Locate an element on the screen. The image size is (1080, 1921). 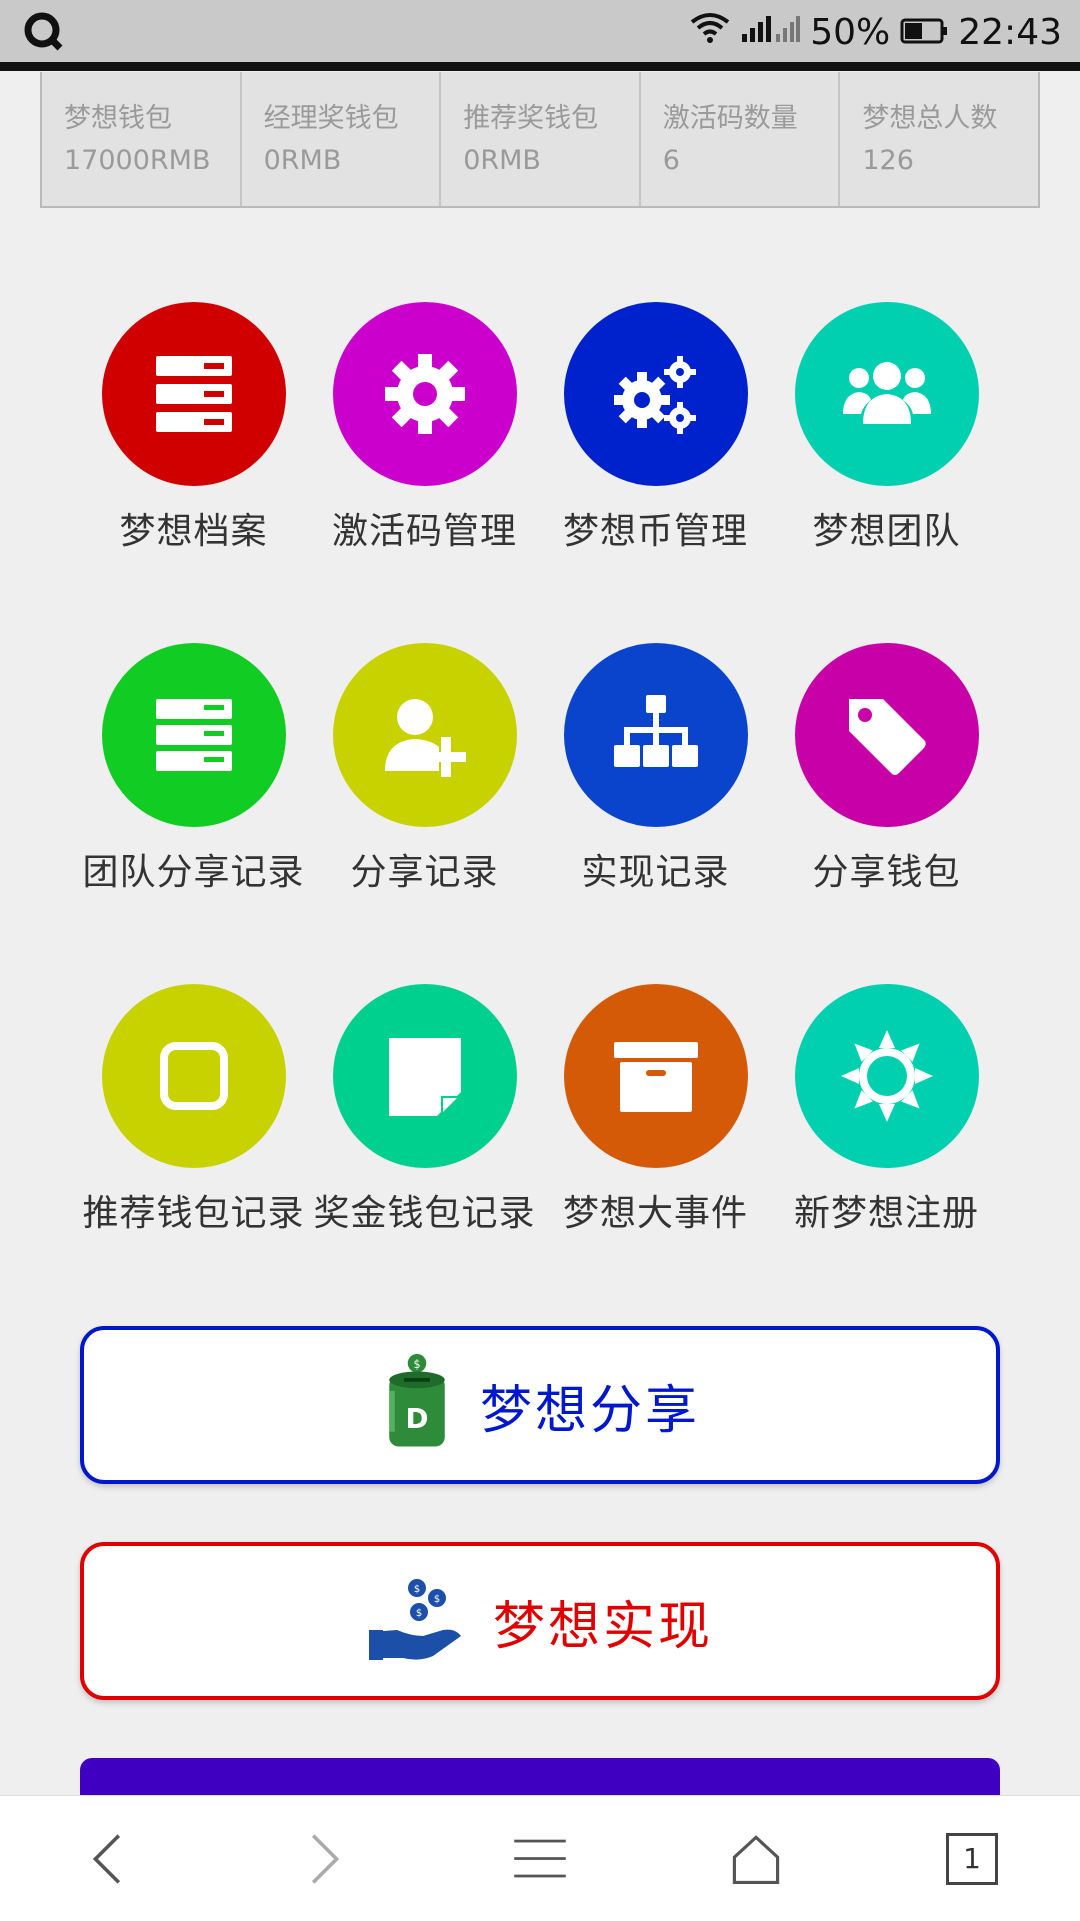
menu-item-dream-coin-management: 梦想币管理 is located at coordinates (655, 472).